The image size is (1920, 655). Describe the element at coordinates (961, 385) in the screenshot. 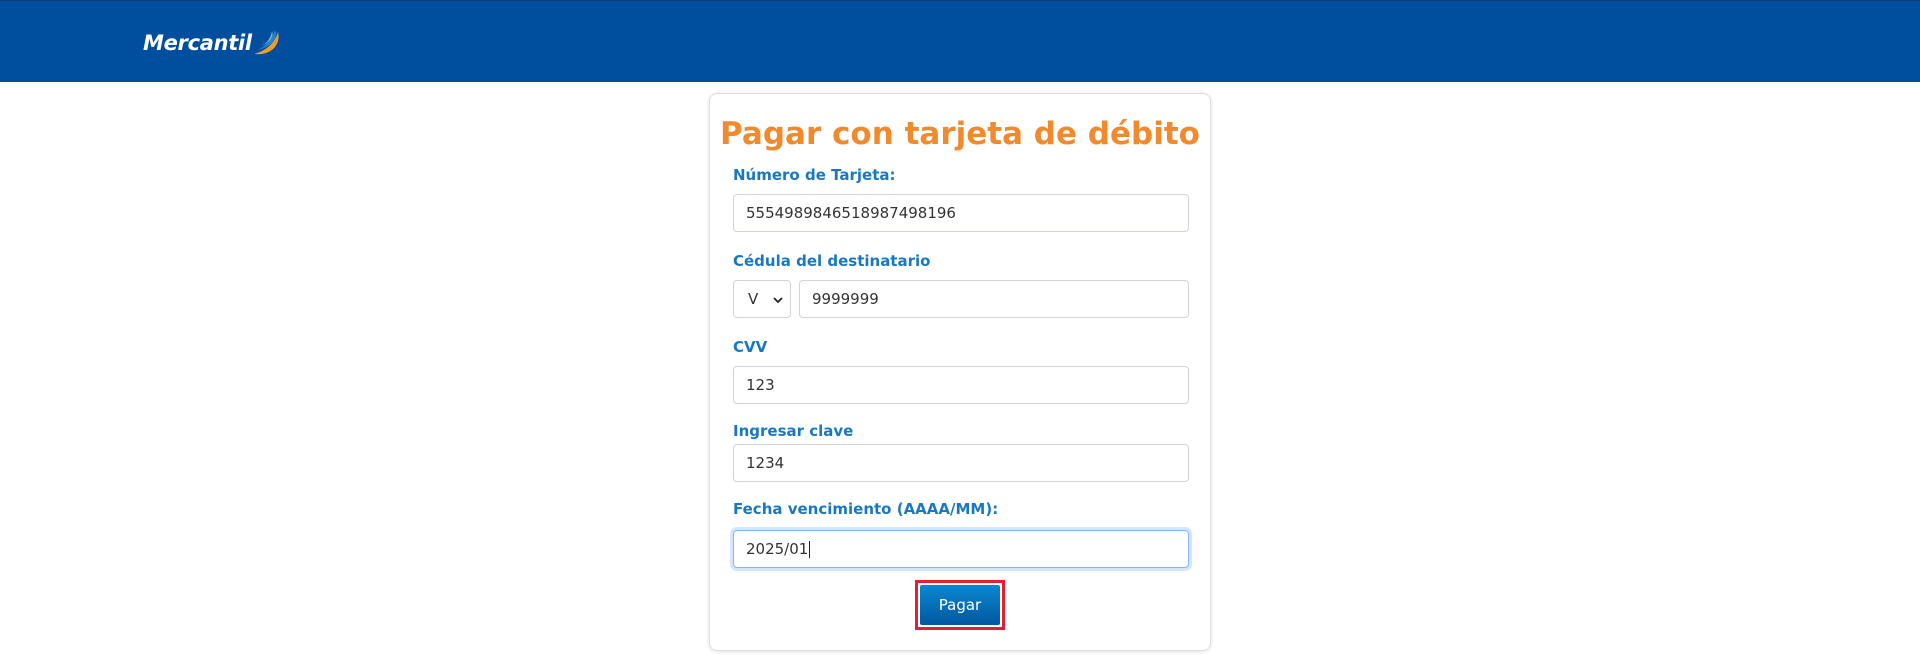

I see `cvv-input: 123` at that location.